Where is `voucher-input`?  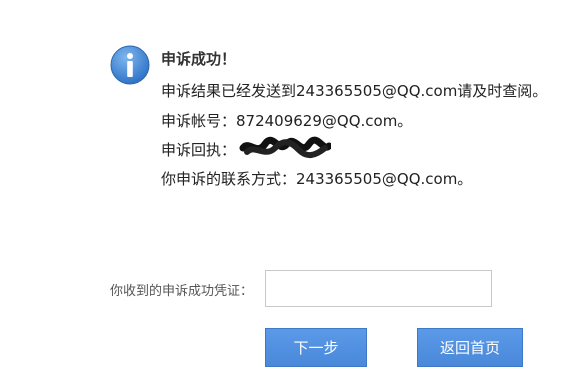
voucher-input is located at coordinates (378, 288).